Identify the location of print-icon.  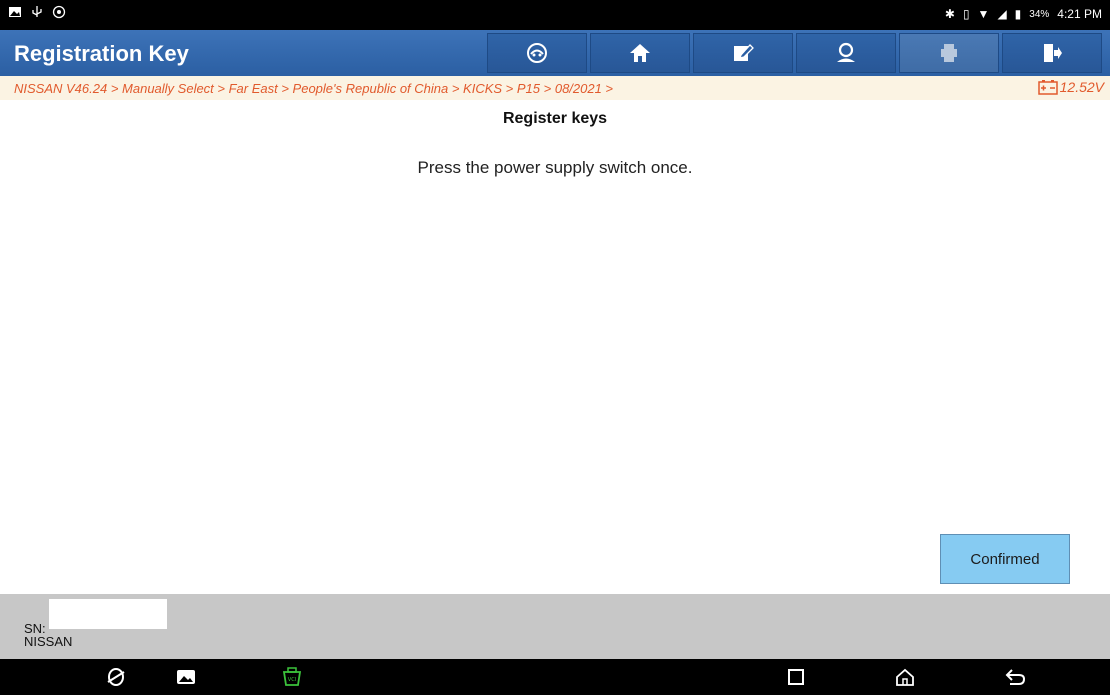
(949, 53).